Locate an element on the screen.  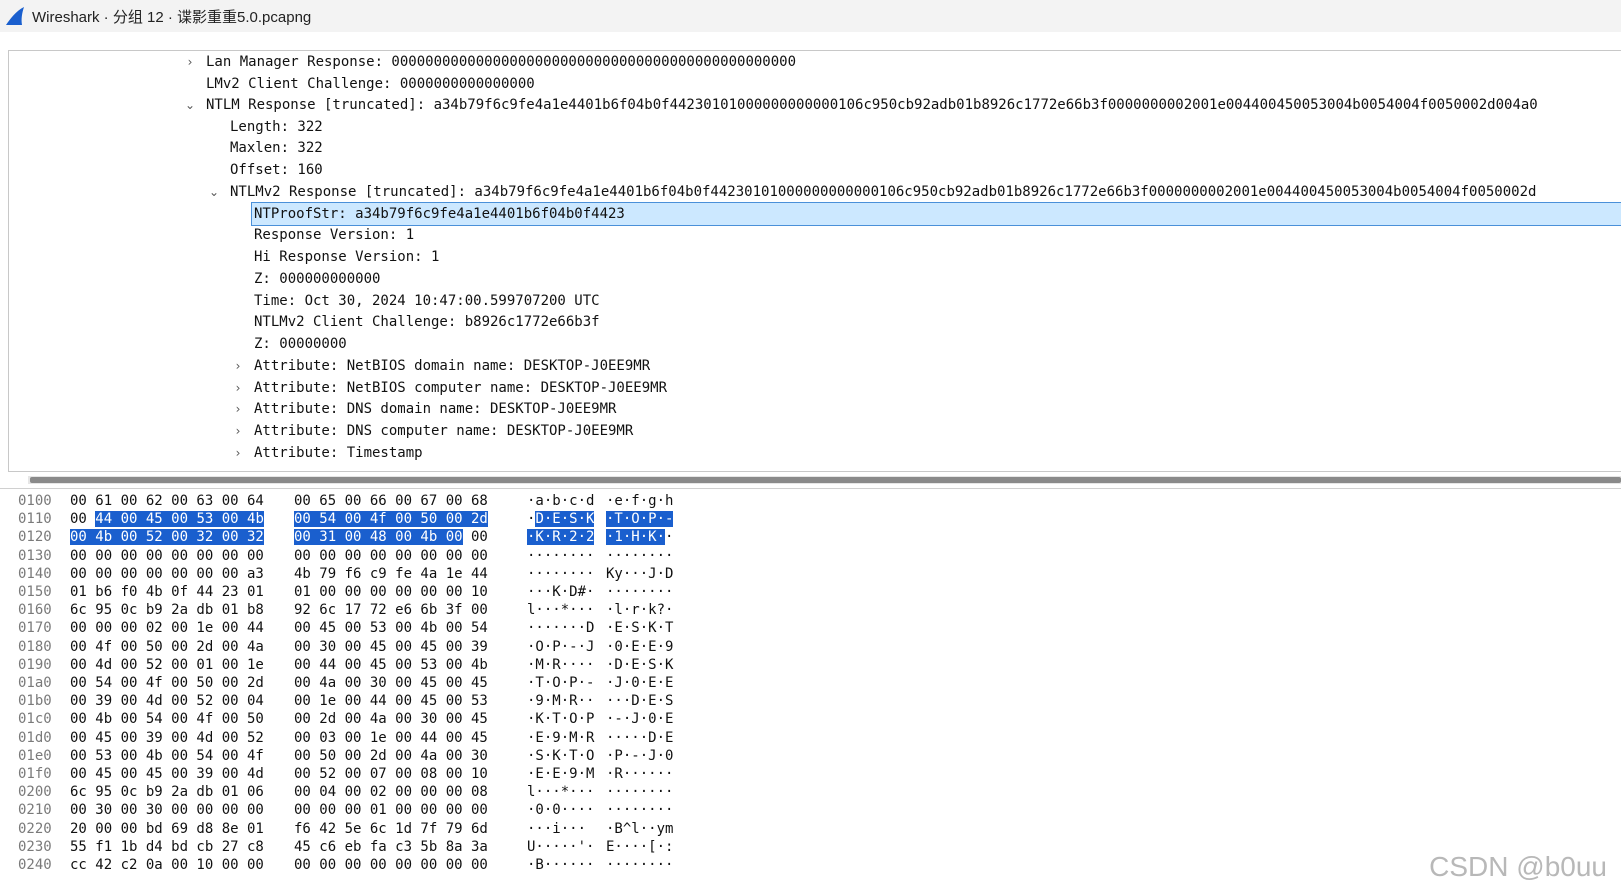
hex-ascii: ·0·0···· is located at coordinates (560, 810).